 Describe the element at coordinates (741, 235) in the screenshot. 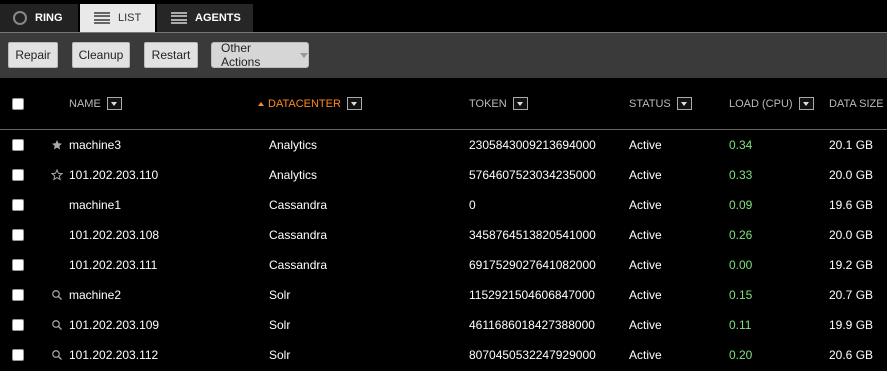

I see `node-load: 0.26` at that location.